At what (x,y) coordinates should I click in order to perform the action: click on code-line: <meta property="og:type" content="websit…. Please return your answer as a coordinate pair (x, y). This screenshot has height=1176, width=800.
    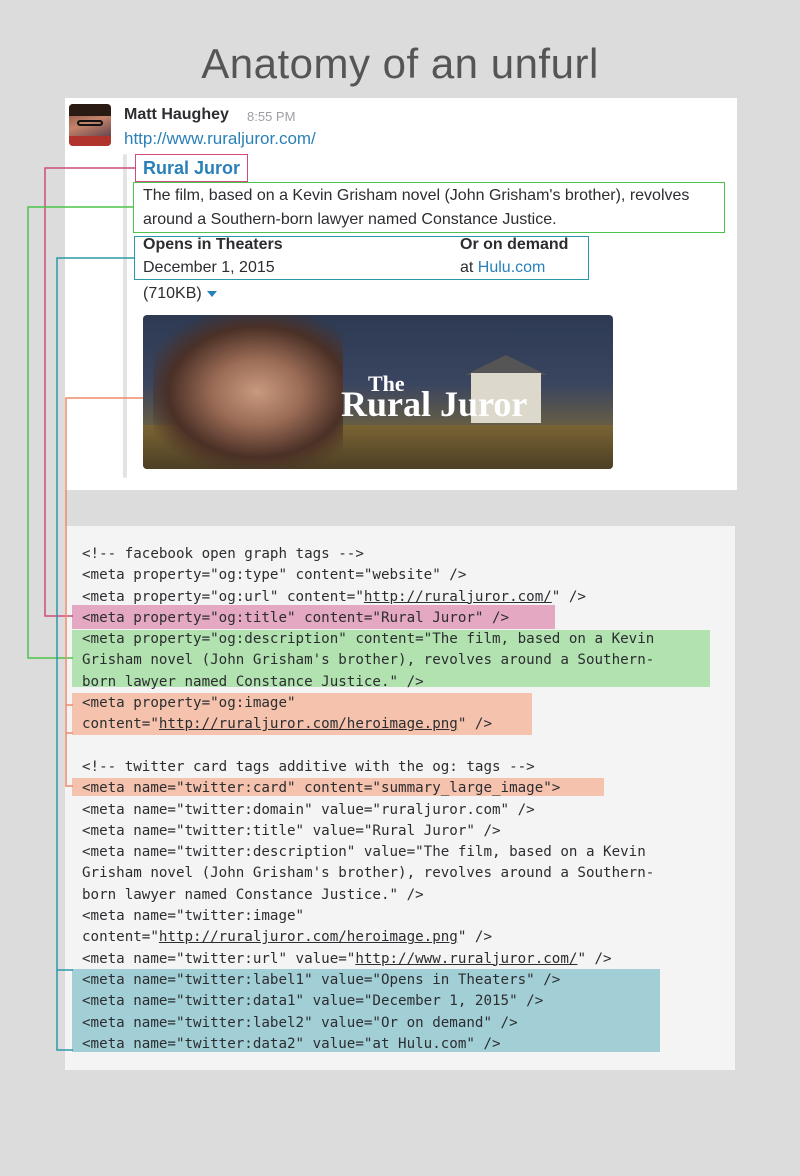
    Looking at the image, I should click on (274, 575).